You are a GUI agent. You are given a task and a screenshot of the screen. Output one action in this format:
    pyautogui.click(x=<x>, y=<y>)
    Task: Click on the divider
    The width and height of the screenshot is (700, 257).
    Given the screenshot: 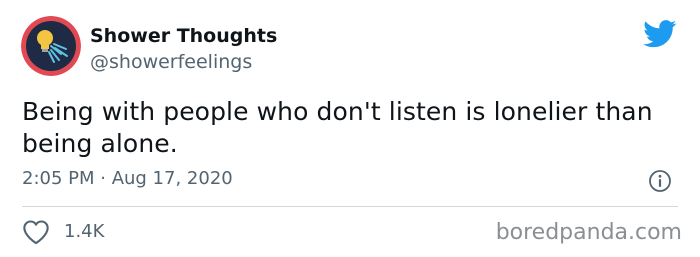 What is the action you would take?
    pyautogui.click(x=350, y=206)
    